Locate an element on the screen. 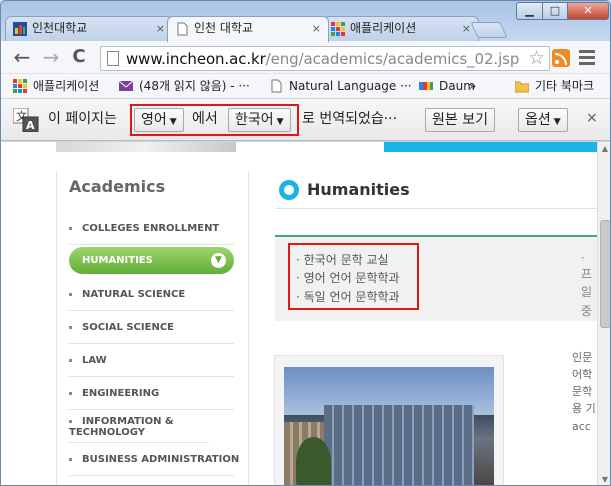 The height and width of the screenshot is (486, 611). scroll-up-arrow-icon: ▲ is located at coordinates (604, 149).